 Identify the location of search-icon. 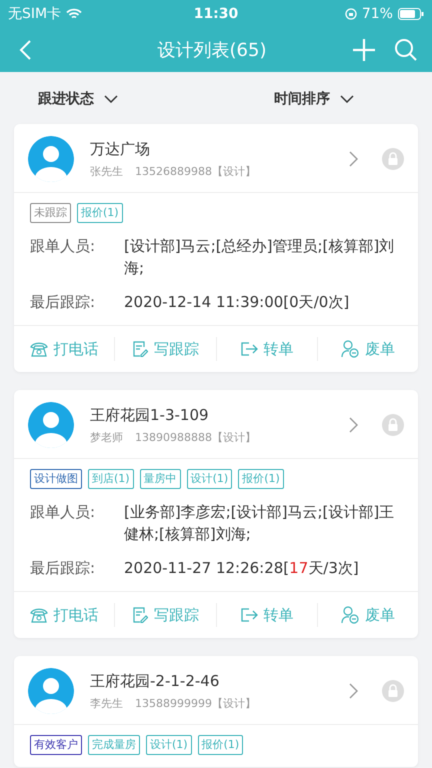
(406, 50).